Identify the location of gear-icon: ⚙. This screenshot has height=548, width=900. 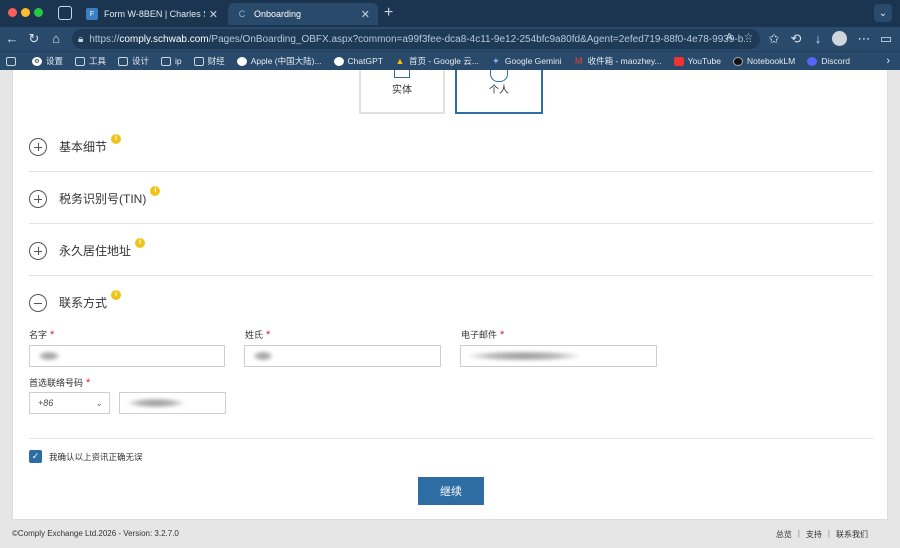
(37, 61).